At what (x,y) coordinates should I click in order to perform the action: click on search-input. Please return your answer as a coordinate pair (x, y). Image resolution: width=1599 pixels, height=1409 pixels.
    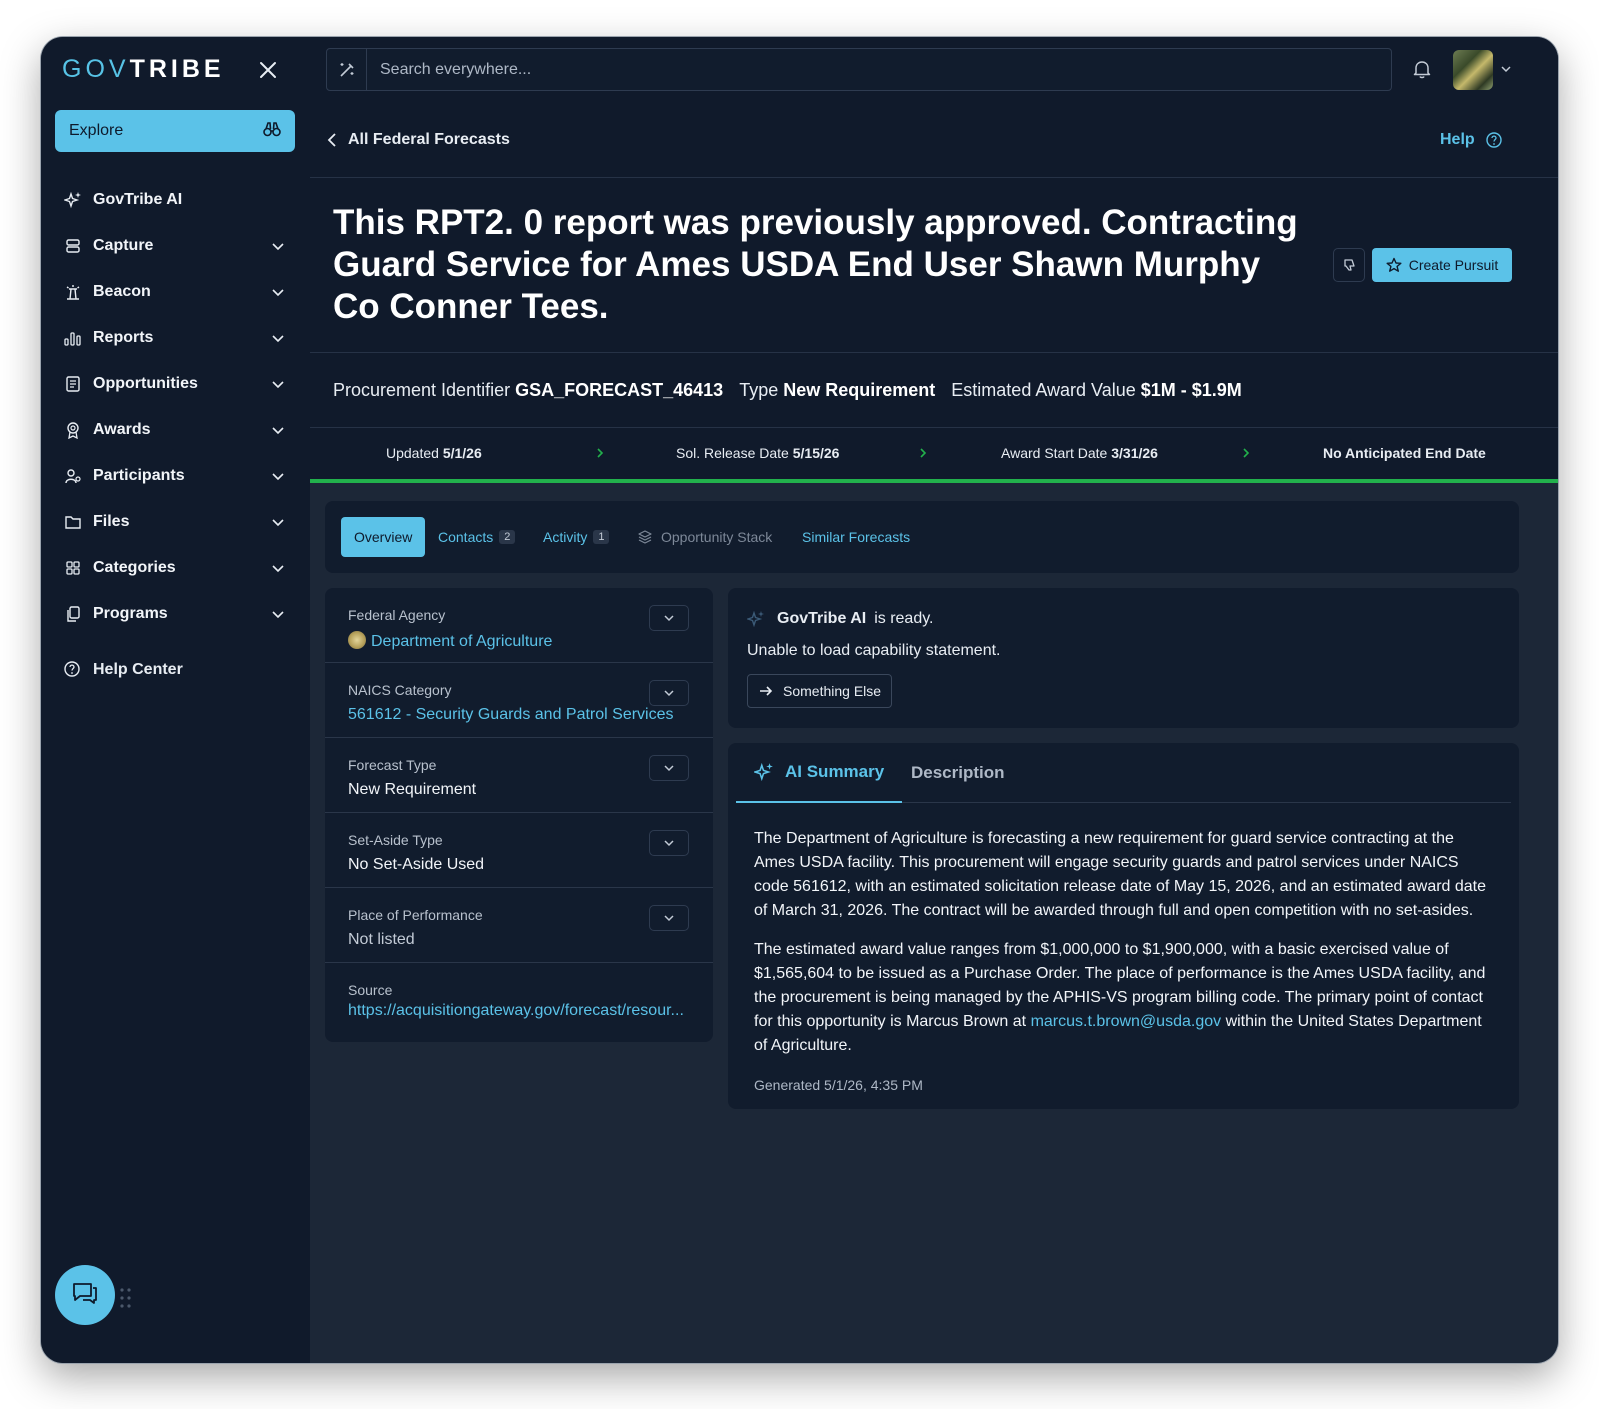
    Looking at the image, I should click on (879, 69).